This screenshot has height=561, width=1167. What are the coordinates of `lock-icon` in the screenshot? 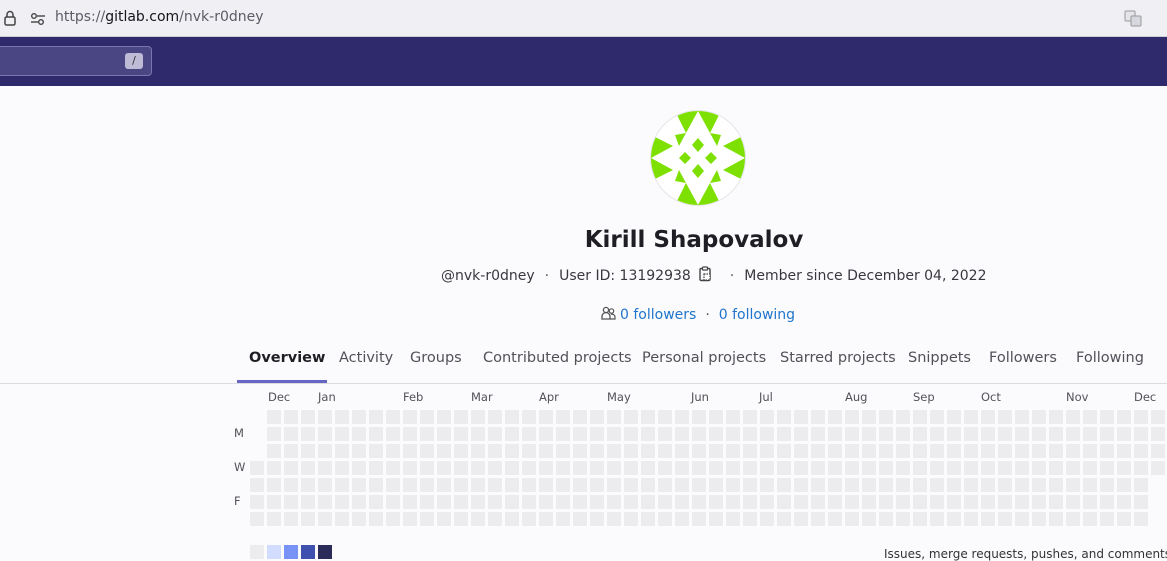 It's located at (10, 20).